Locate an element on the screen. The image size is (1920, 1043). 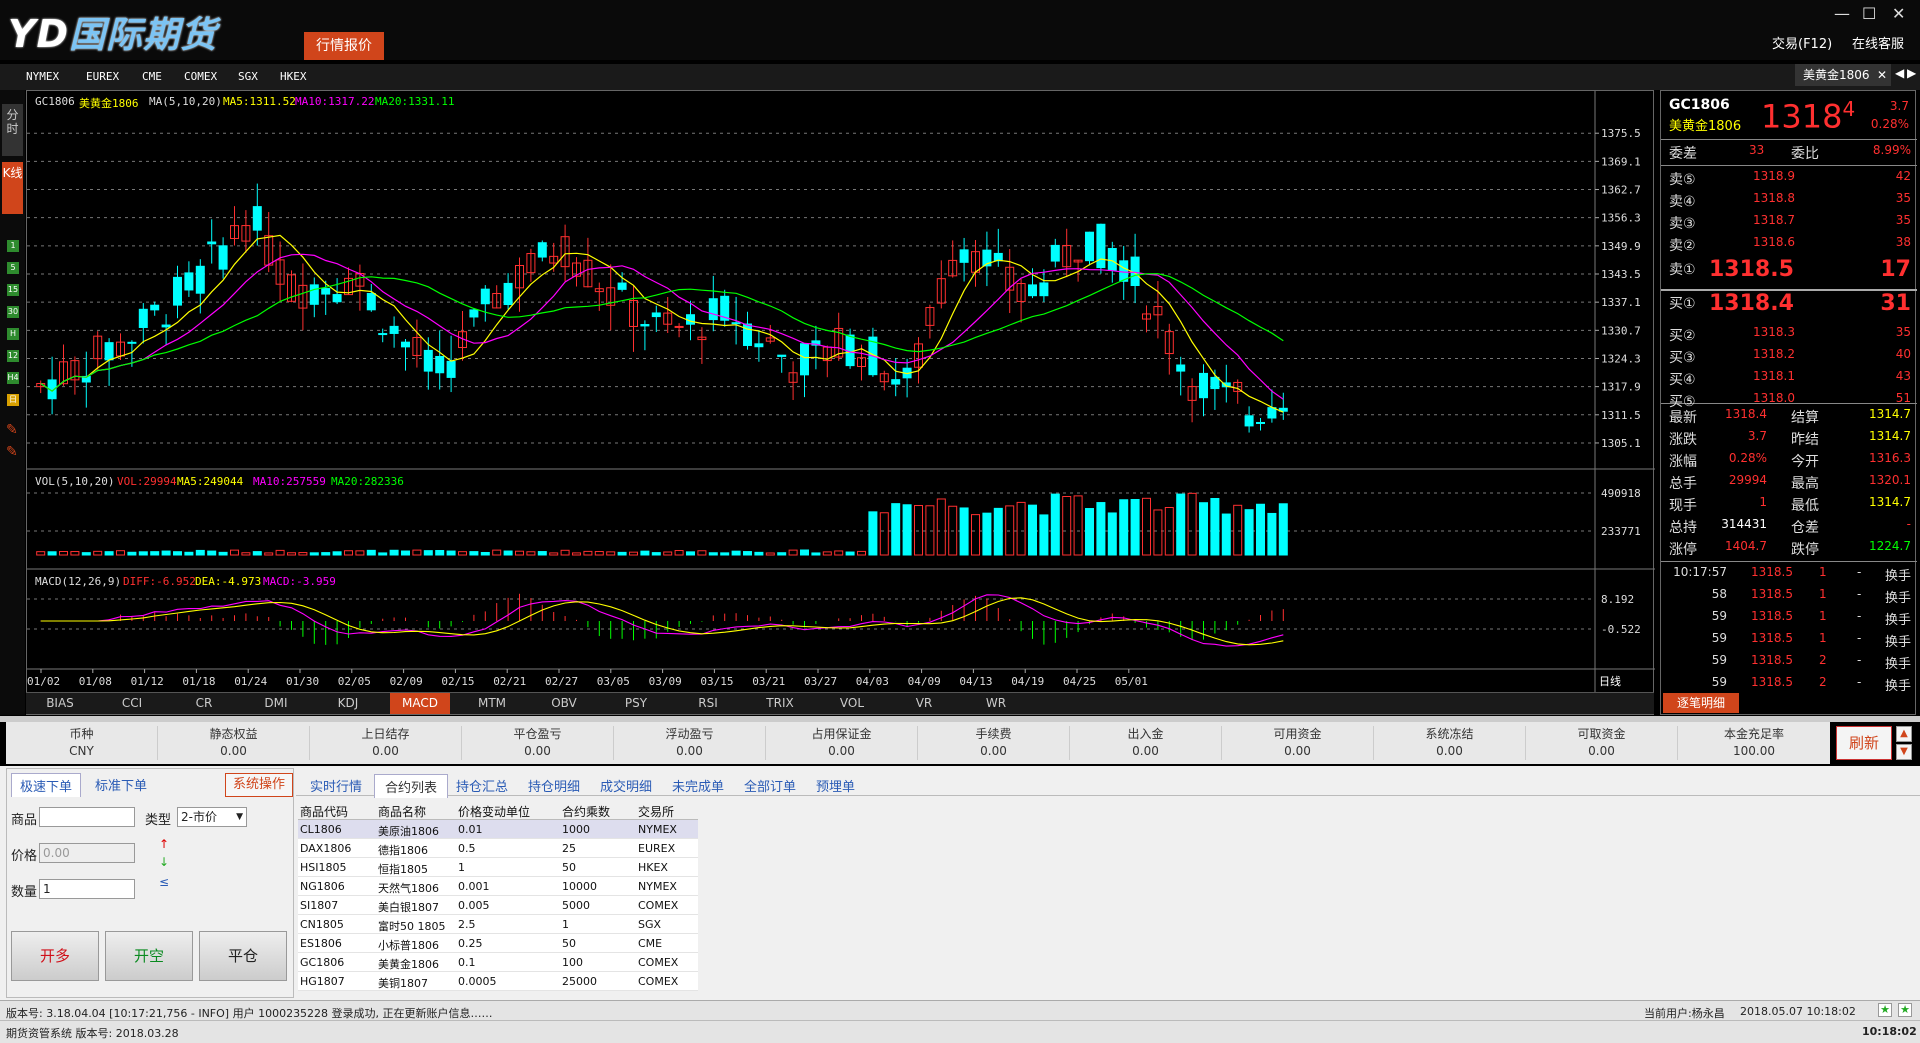
table-row: ES1806 小标普1806 0.25 50 CME is located at coordinates (498, 943).